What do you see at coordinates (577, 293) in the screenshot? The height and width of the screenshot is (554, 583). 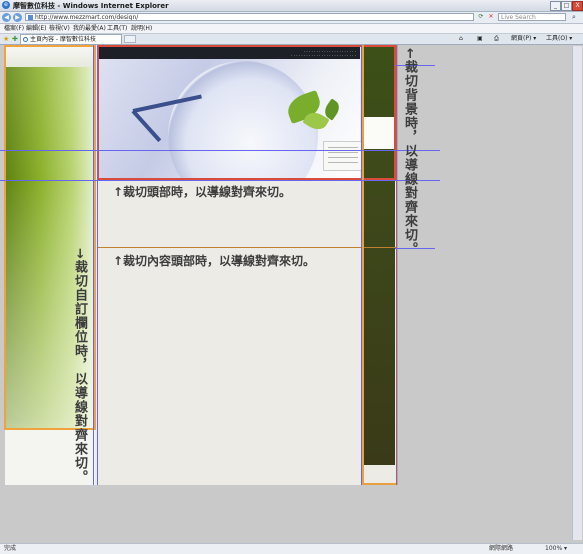 I see `vertical-scrollbar` at bounding box center [577, 293].